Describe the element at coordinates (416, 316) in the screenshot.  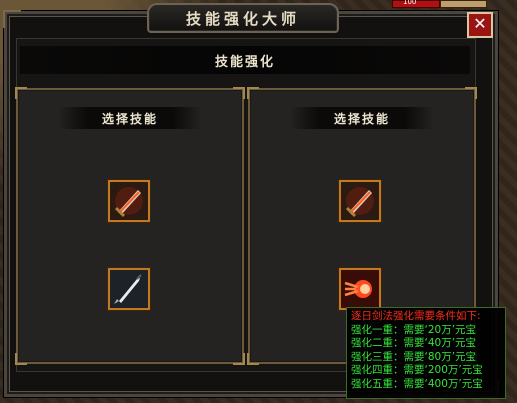
I see `tooltip-title: 逐日剑法强化需要条件如下:` at that location.